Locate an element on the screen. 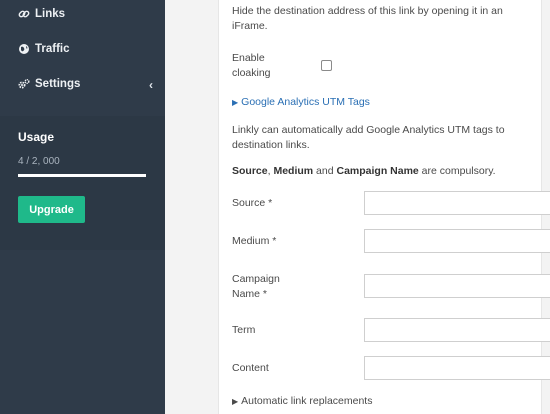 The image size is (550, 414). content-label: Content is located at coordinates (250, 368).